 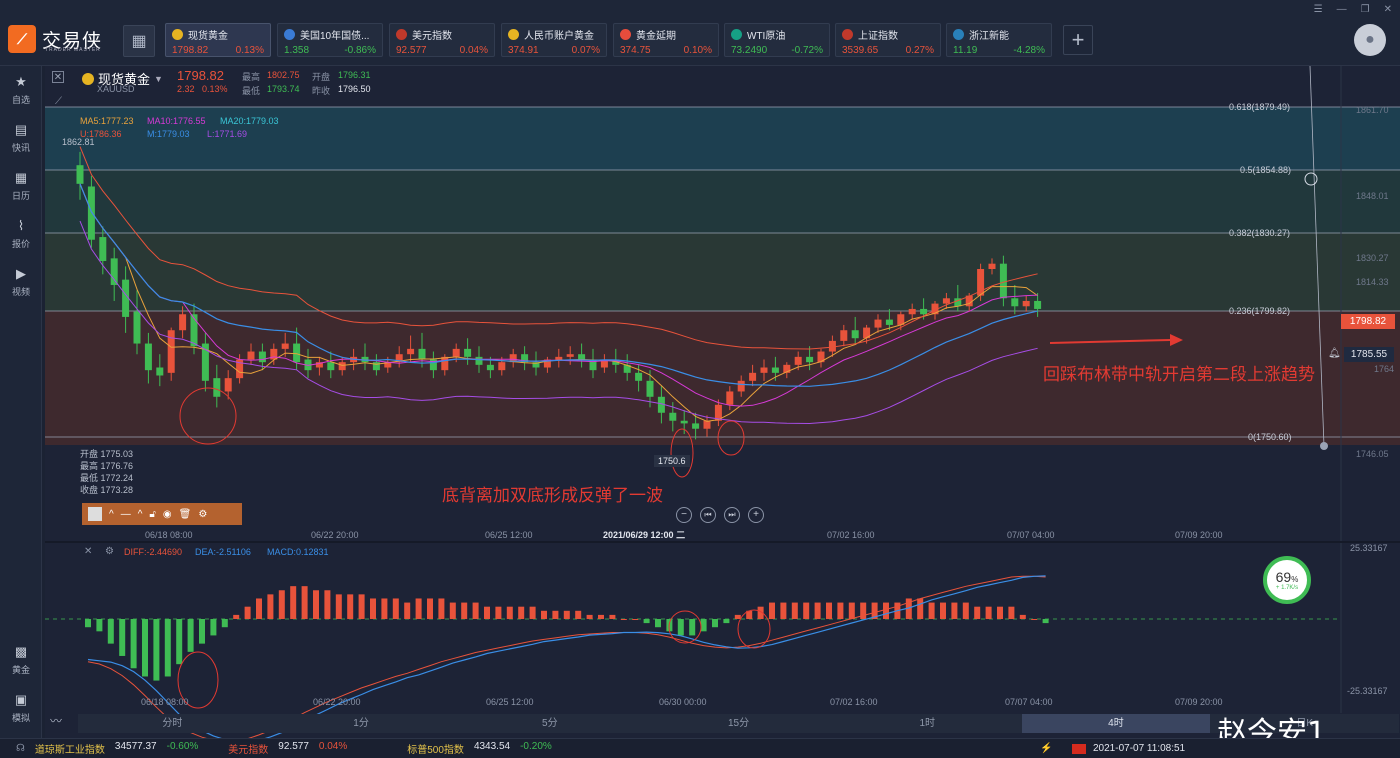 What do you see at coordinates (442, 40) in the screenshot?
I see `tab-2: 美元指数 92.577 0.04%` at bounding box center [442, 40].